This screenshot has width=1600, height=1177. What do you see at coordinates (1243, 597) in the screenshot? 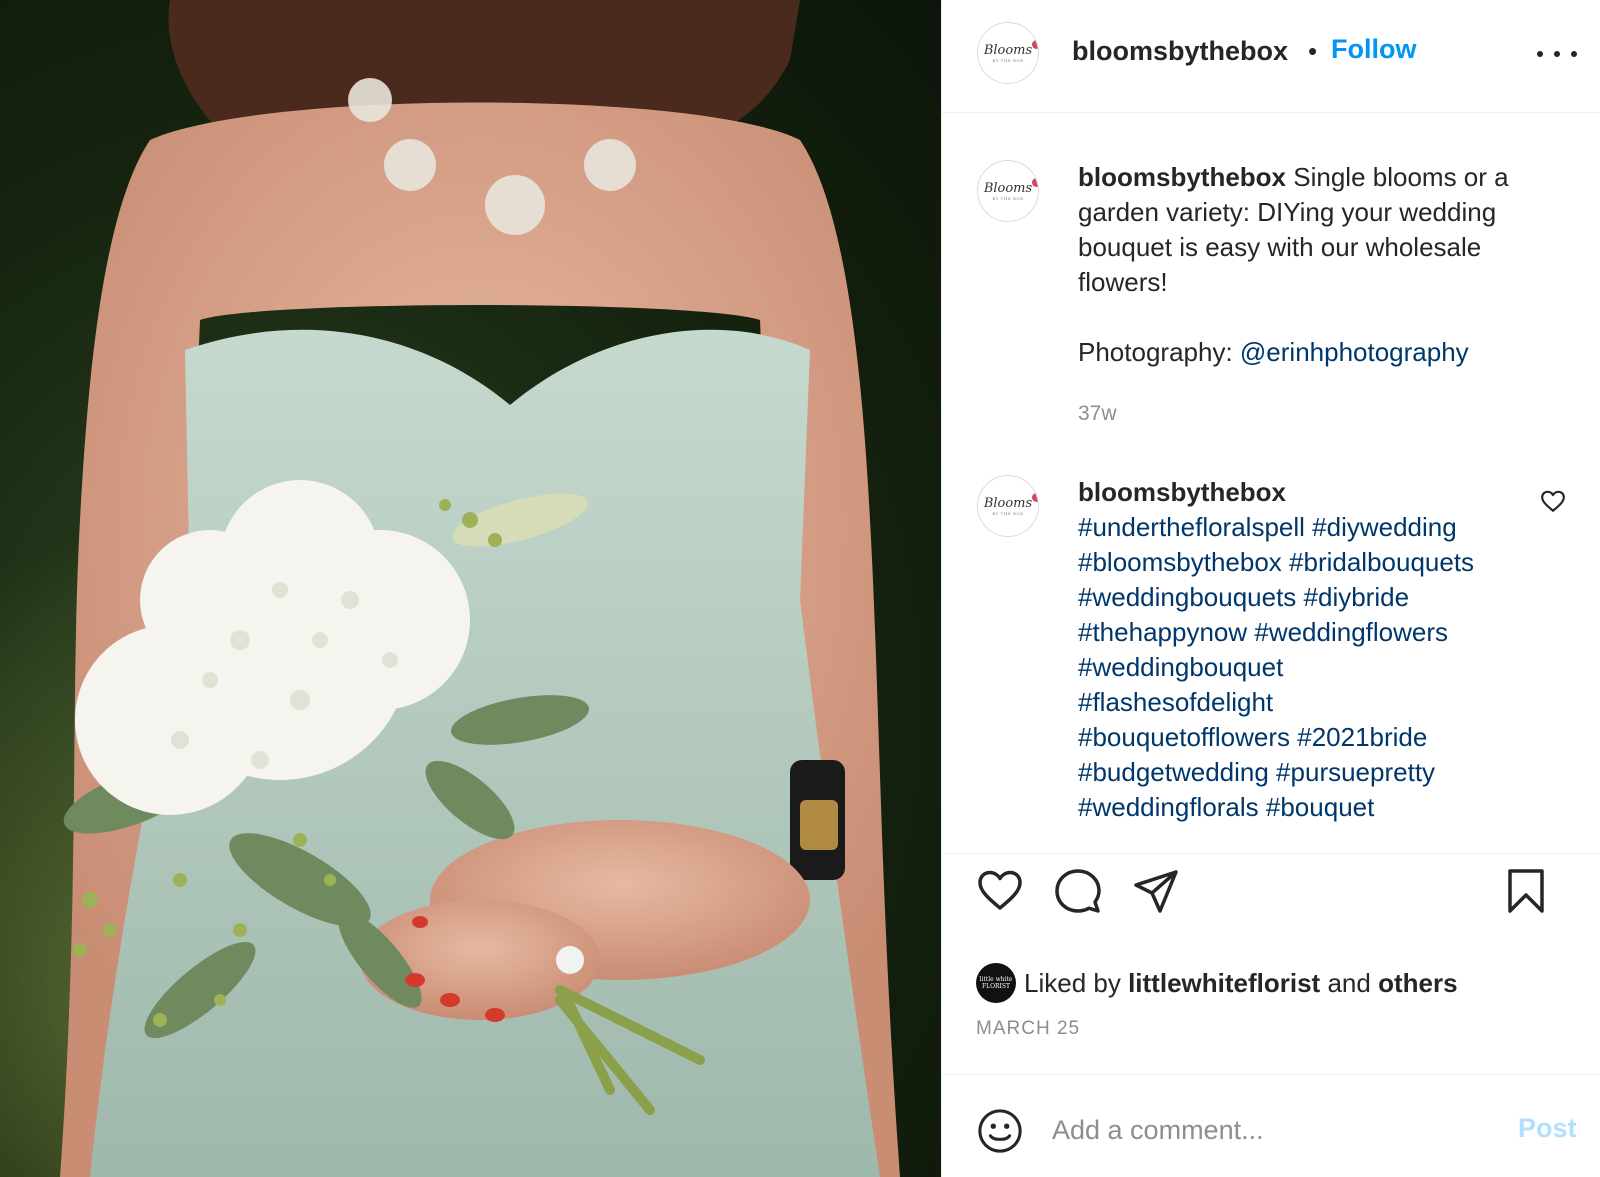
I see `hashtag-line: #weddingbouquets #diybride` at bounding box center [1243, 597].